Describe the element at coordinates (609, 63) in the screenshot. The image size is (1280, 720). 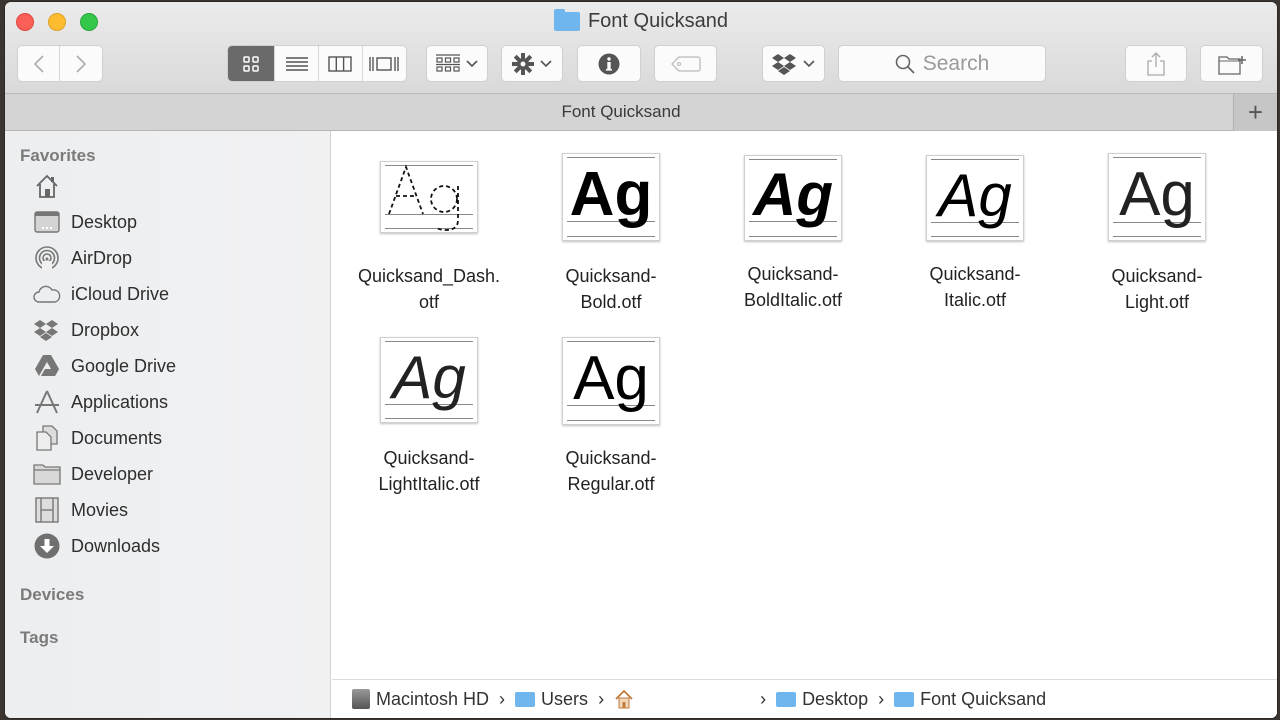
I see `get-info-button` at that location.